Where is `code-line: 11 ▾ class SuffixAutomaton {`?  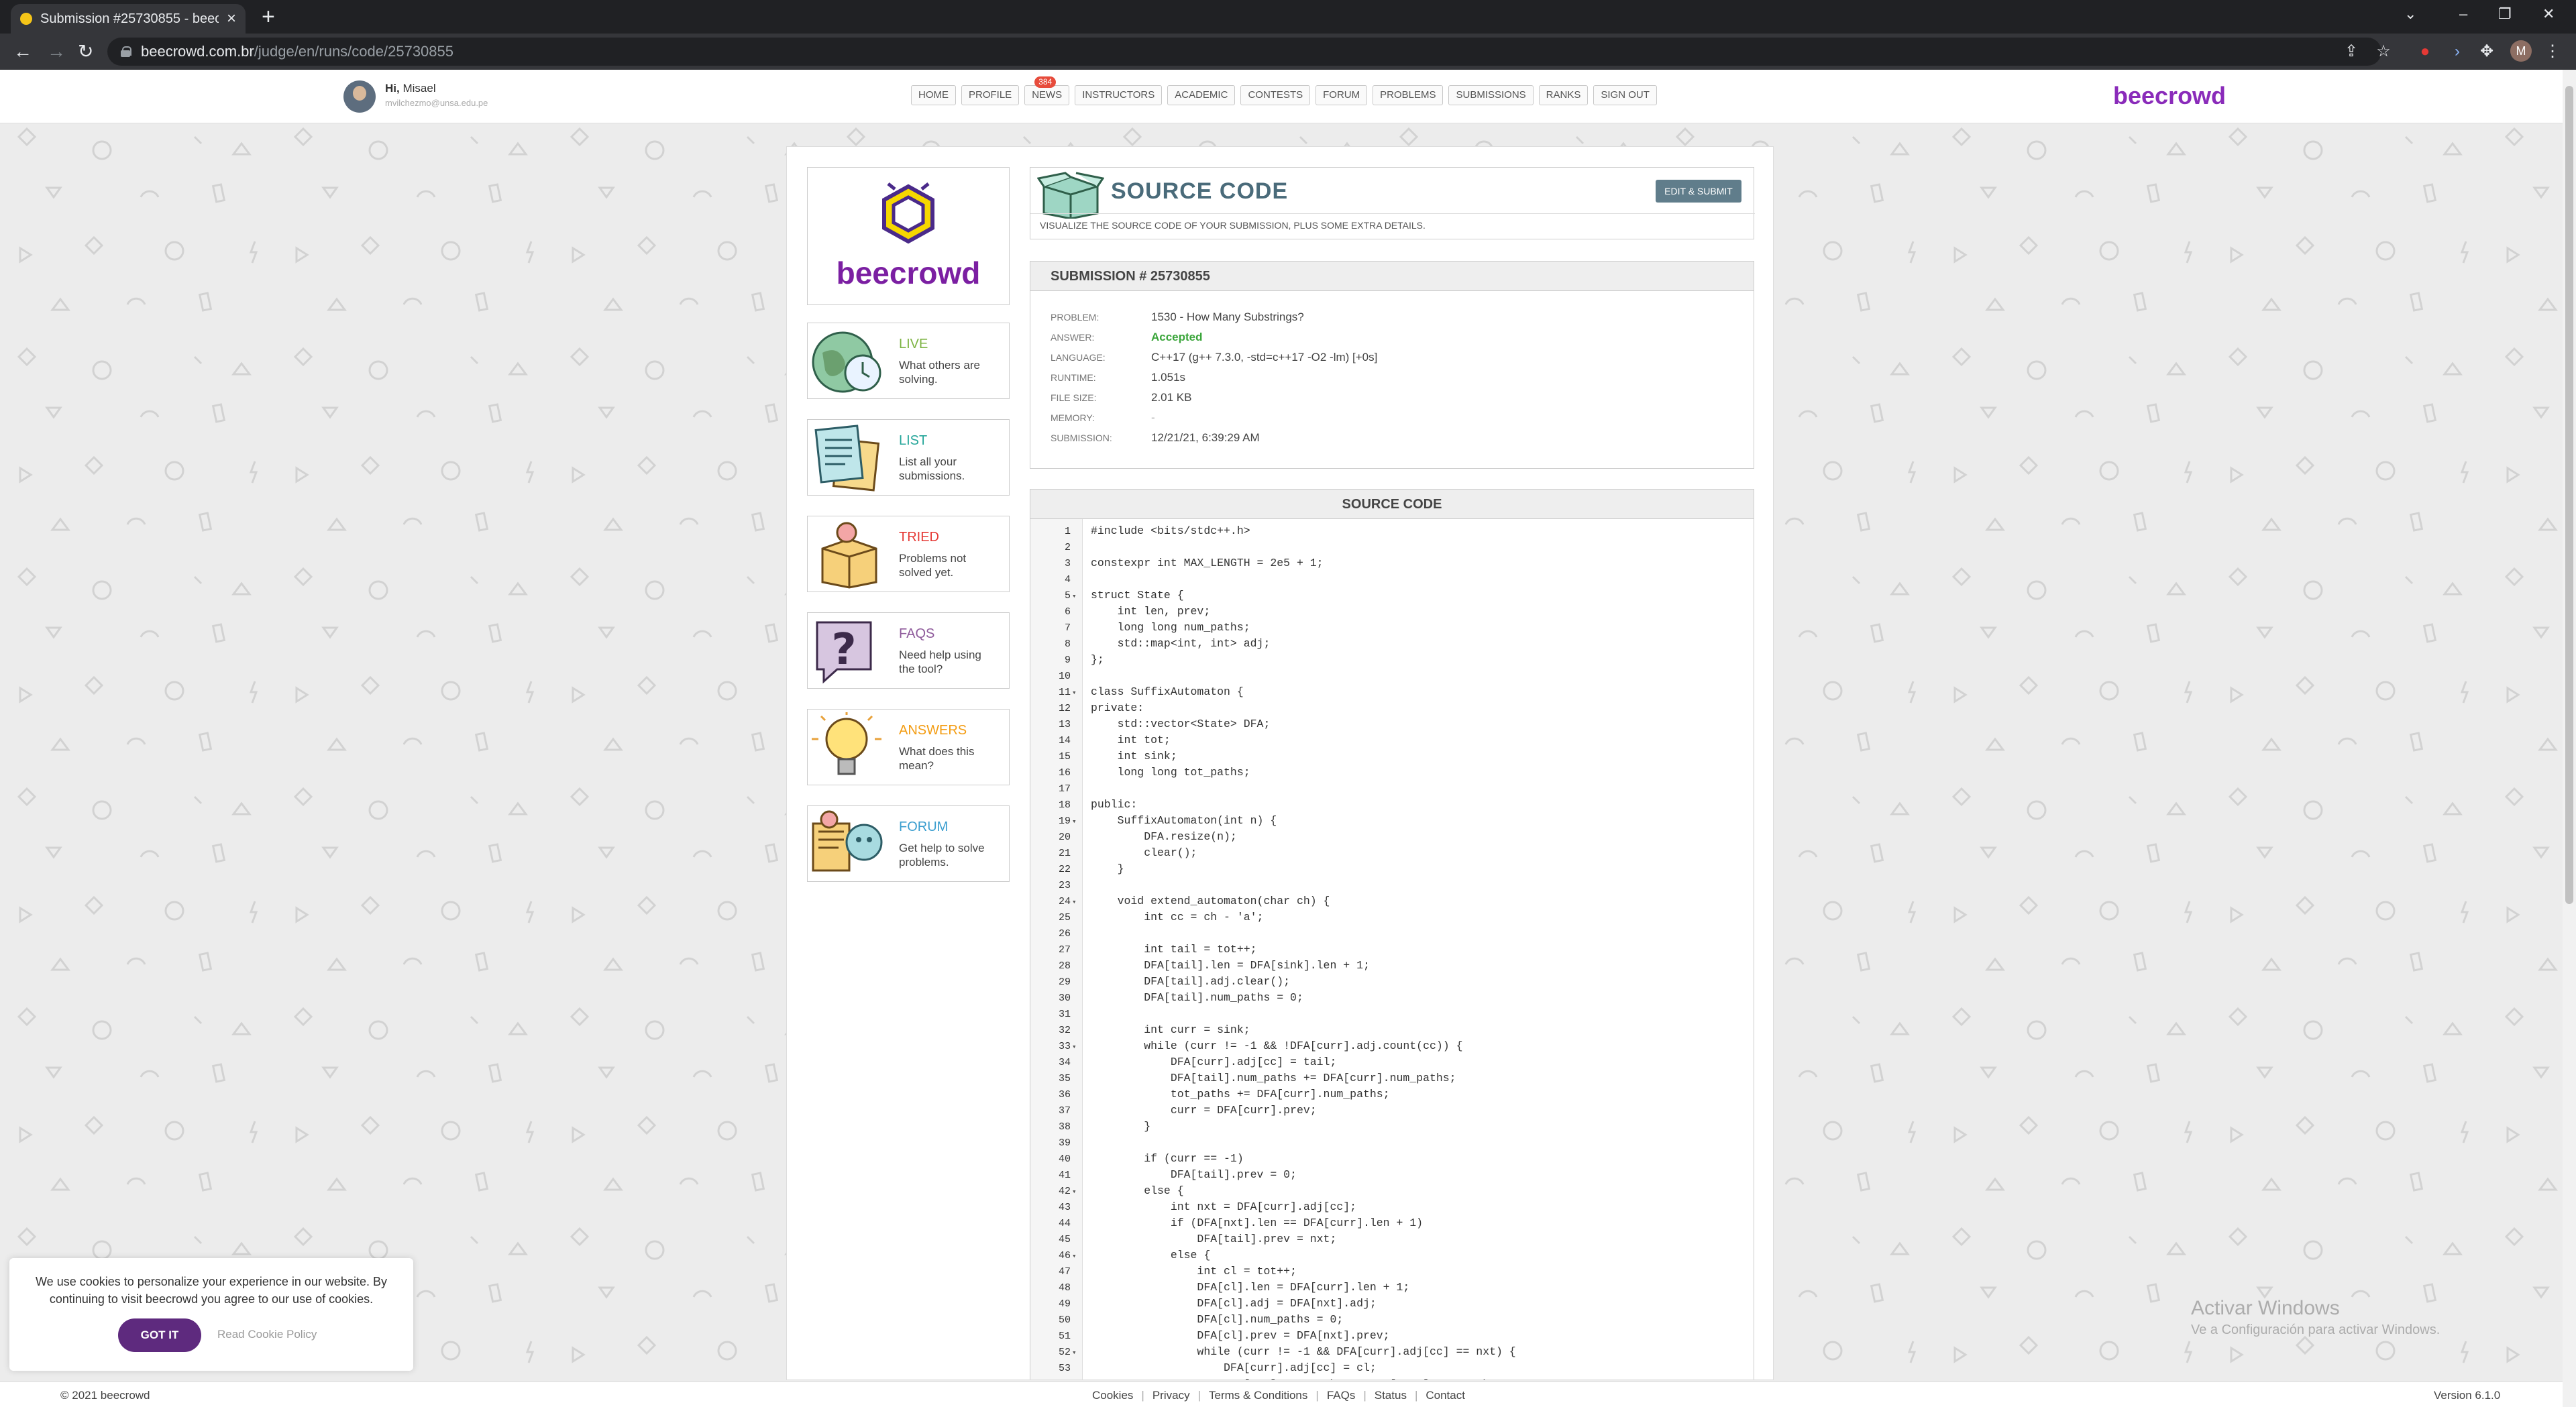 code-line: 11 ▾ class SuffixAutomaton { is located at coordinates (1392, 692).